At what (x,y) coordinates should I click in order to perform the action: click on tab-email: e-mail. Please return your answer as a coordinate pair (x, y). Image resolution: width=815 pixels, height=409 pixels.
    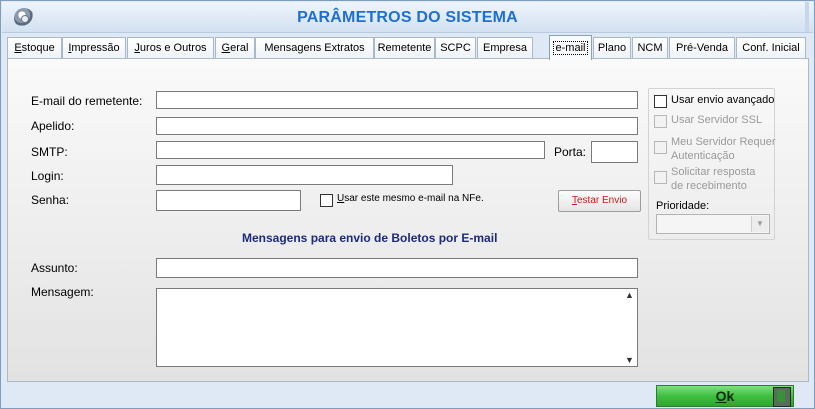
    Looking at the image, I should click on (570, 47).